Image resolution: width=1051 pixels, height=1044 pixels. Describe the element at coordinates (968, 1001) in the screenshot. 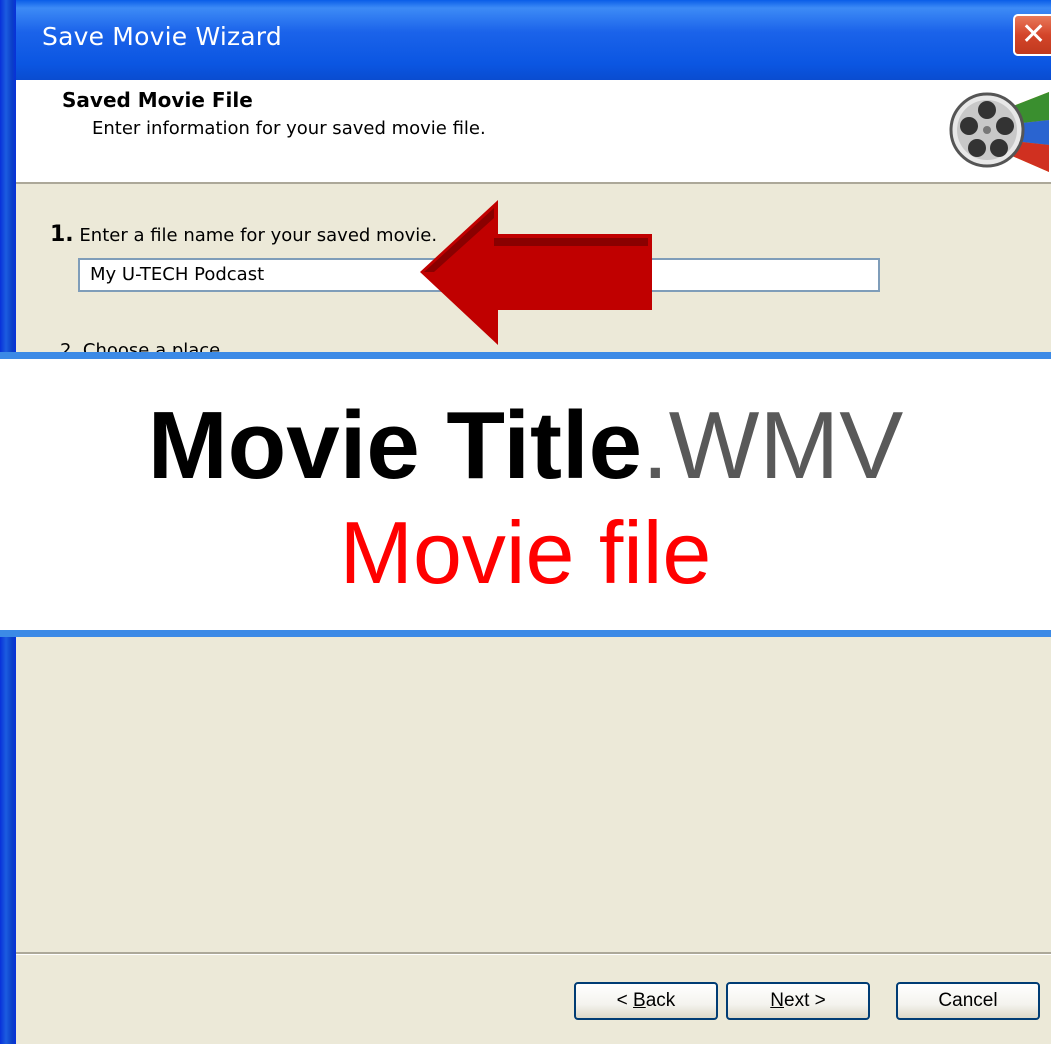

I see `cancel-button: Cancel` at that location.